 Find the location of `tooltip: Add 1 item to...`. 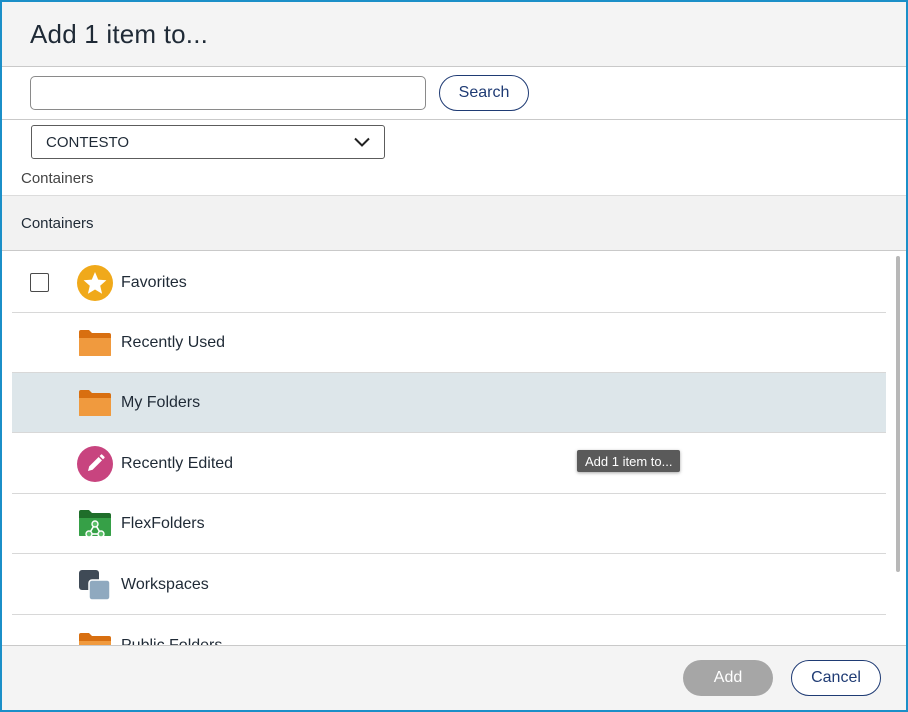

tooltip: Add 1 item to... is located at coordinates (629, 461).